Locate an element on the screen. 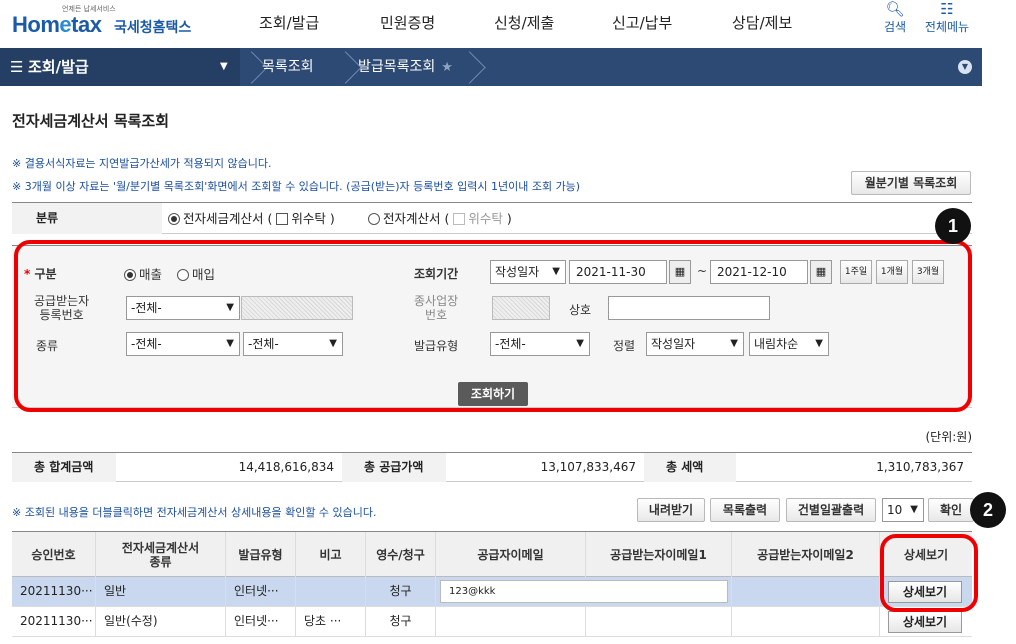  e-tax-invoice-radio: 전자세금계산서 ( 위수탁 ) is located at coordinates (251, 218).